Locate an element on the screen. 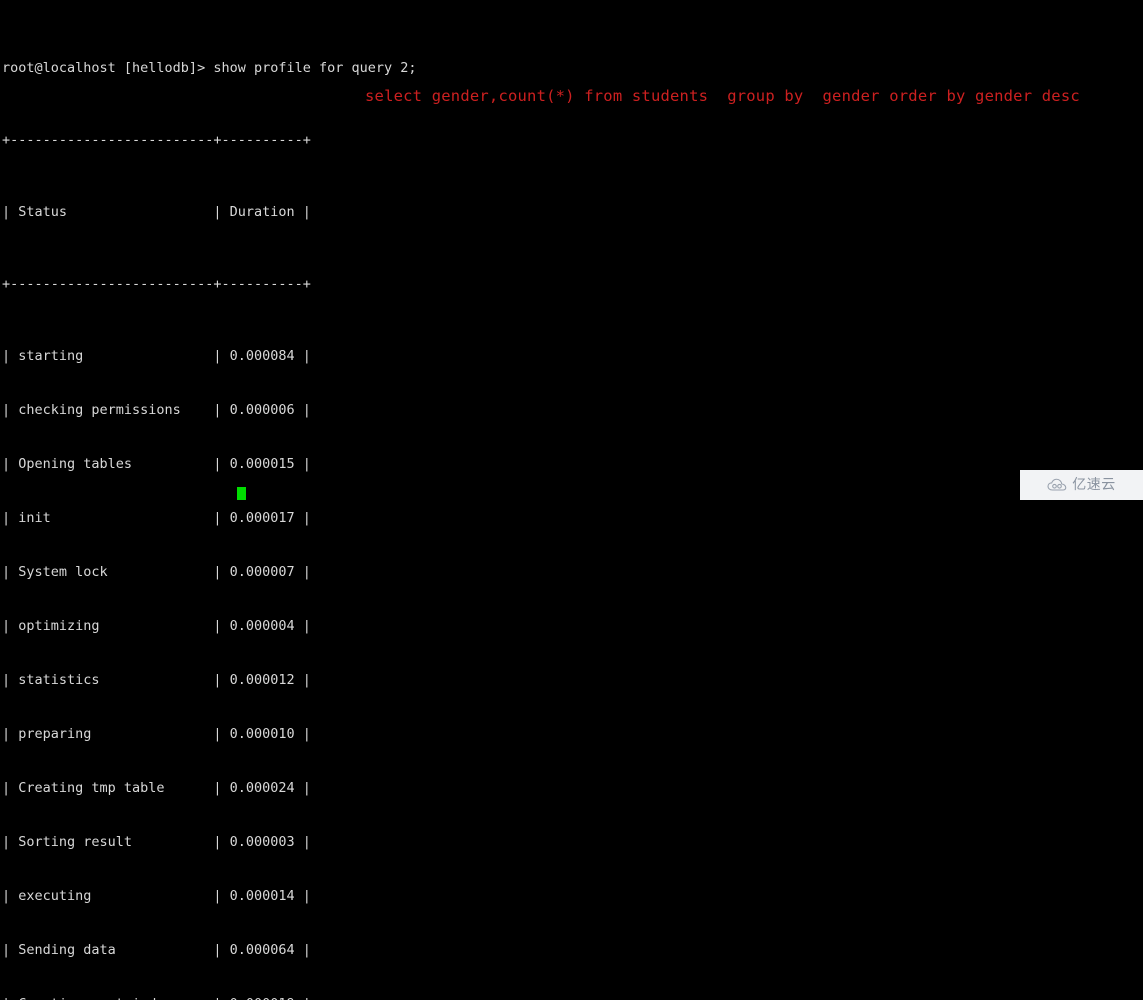  watermark-text: 亿速云 is located at coordinates (1094, 485).